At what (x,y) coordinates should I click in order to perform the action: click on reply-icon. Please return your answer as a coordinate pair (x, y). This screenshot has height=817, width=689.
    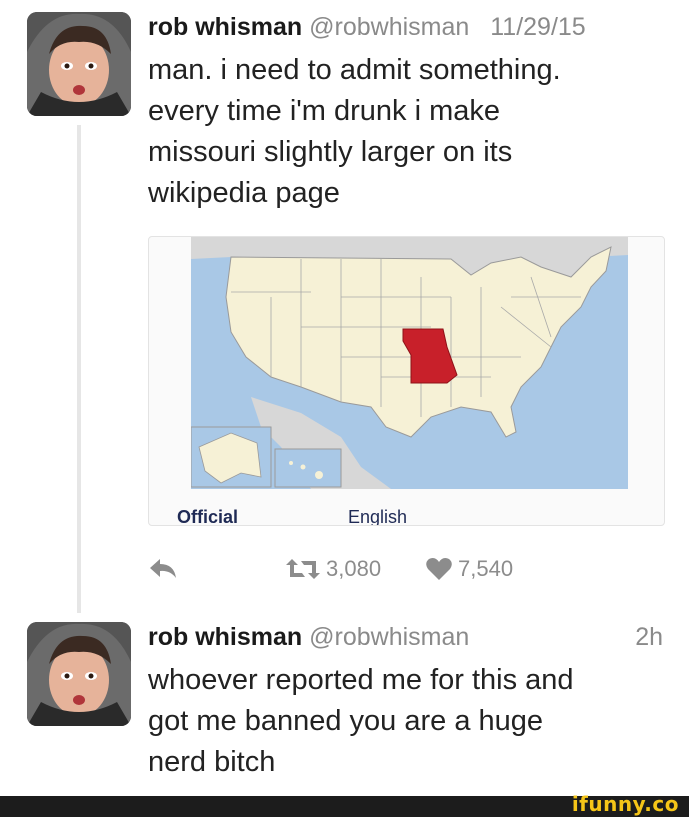
    Looking at the image, I should click on (163, 568).